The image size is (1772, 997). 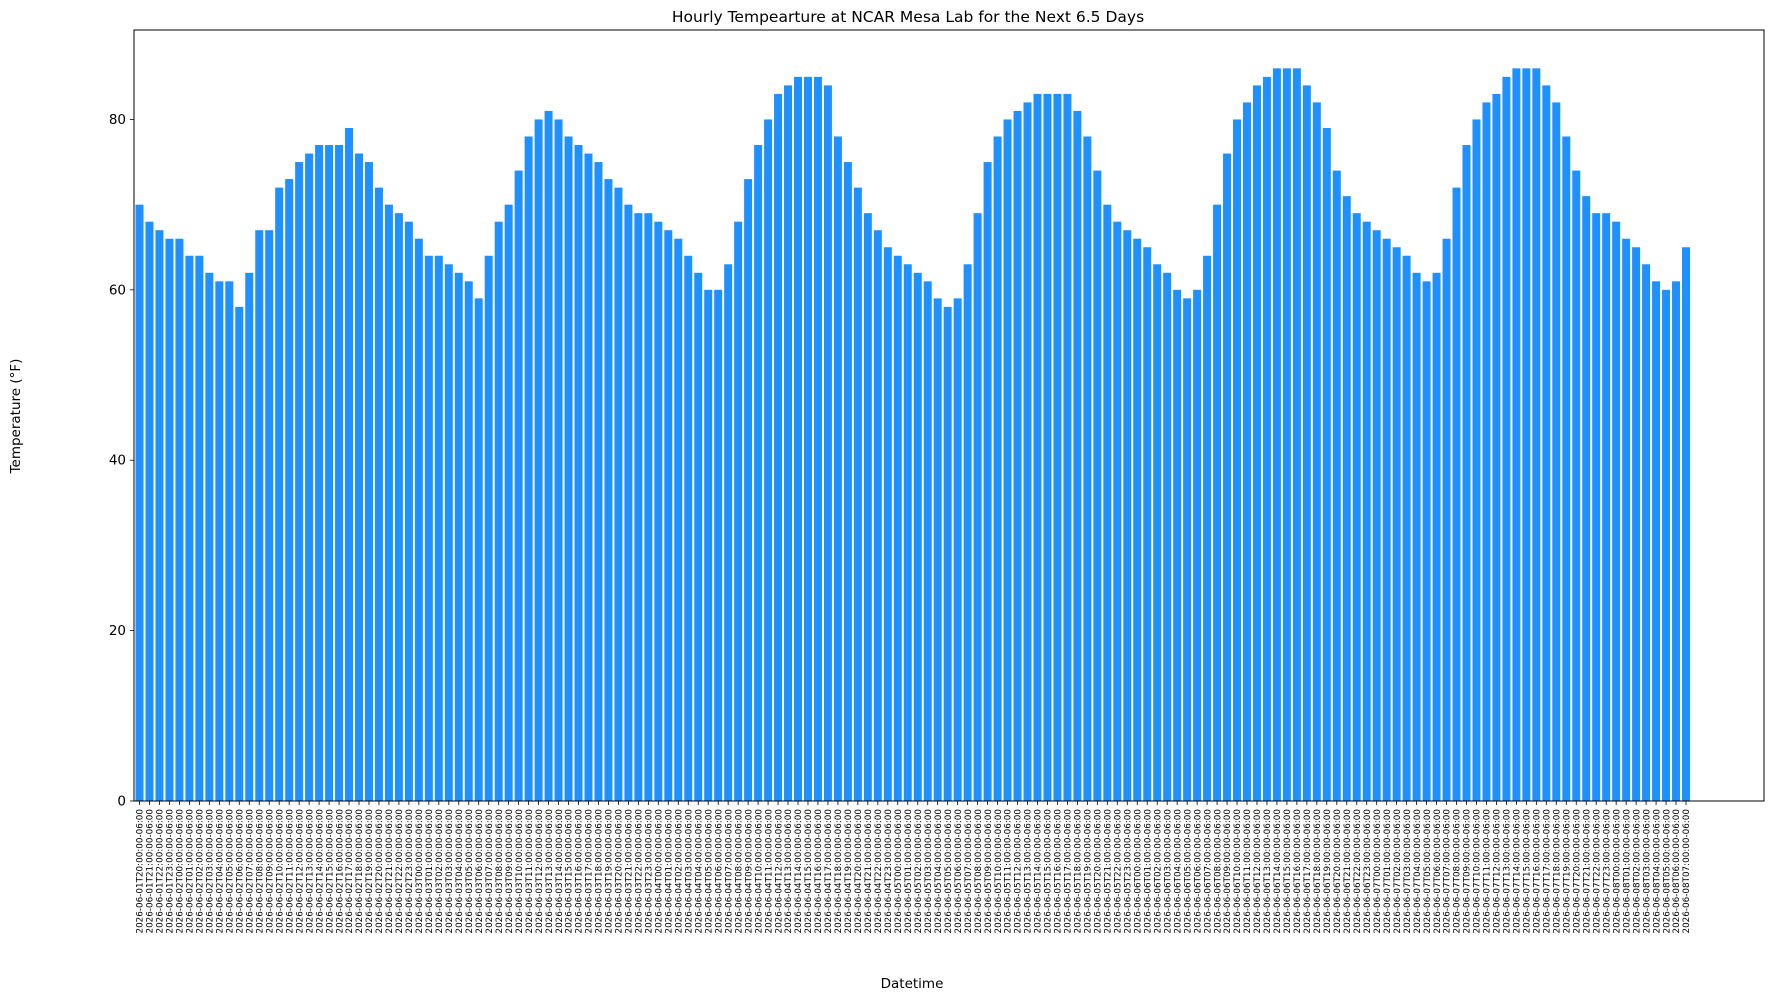 I want to click on x-tick-label: 2026-06-04T19:00:00-06:00, so click(x=849, y=871).